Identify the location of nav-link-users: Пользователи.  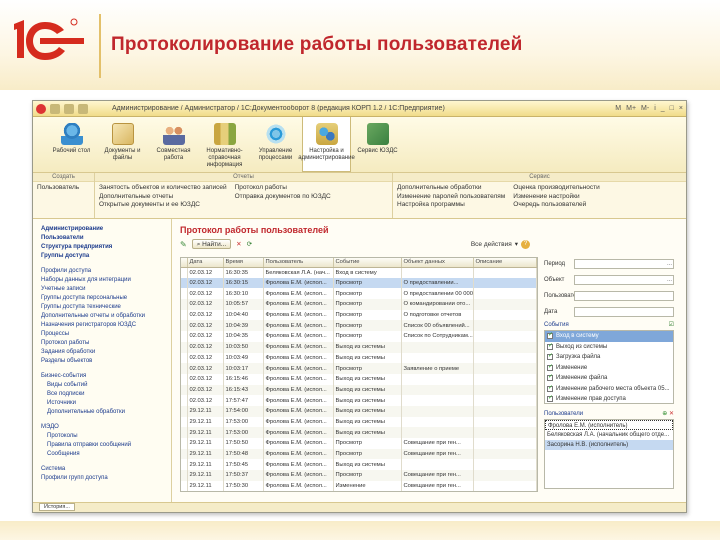
(106, 238).